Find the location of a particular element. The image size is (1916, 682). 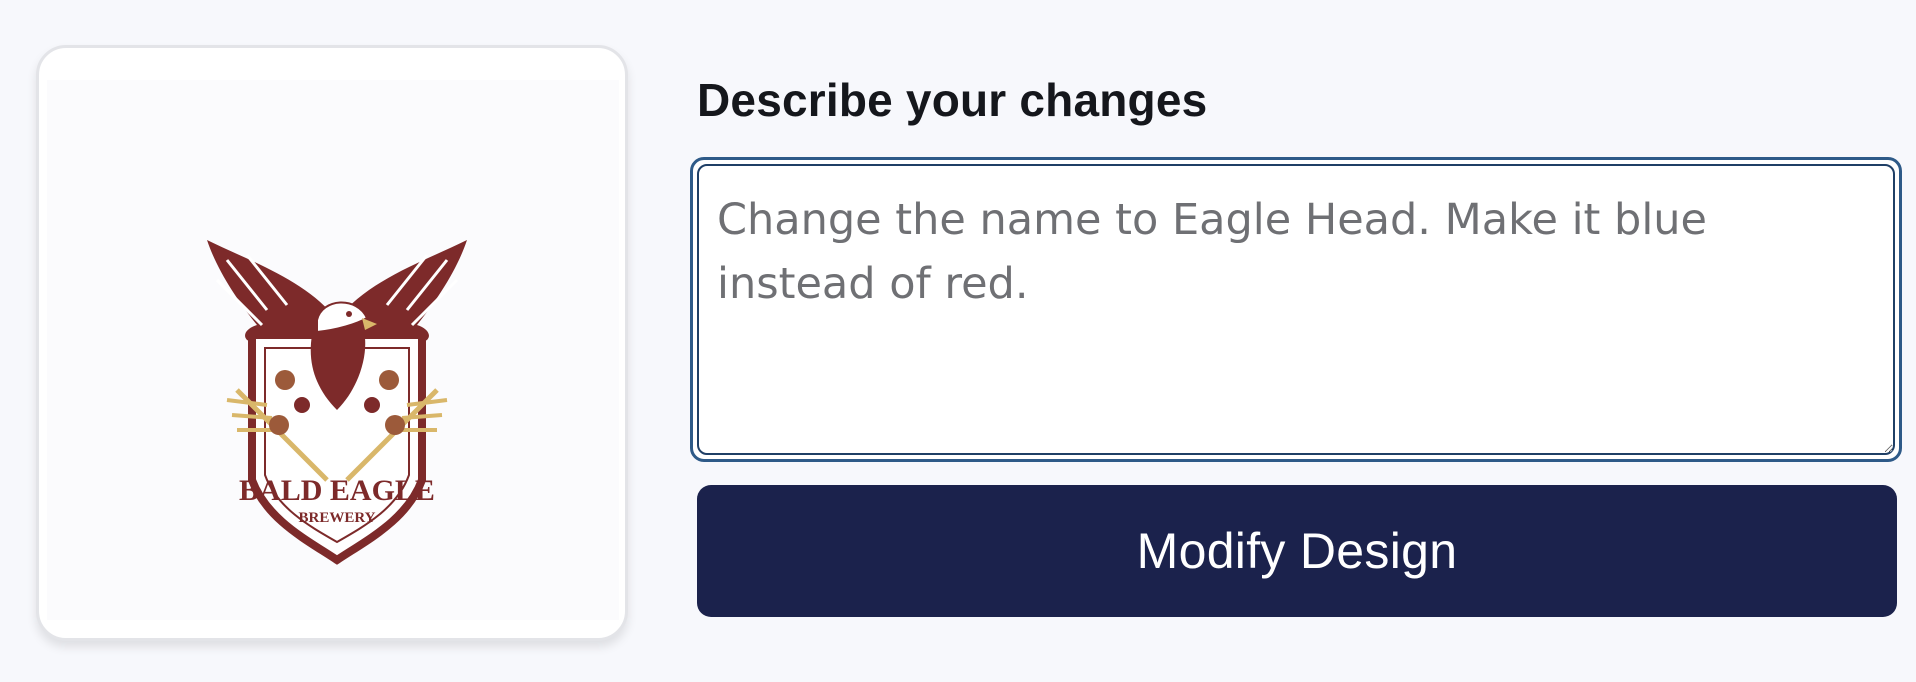

logo-name-line2: BREWERY is located at coordinates (337, 518).